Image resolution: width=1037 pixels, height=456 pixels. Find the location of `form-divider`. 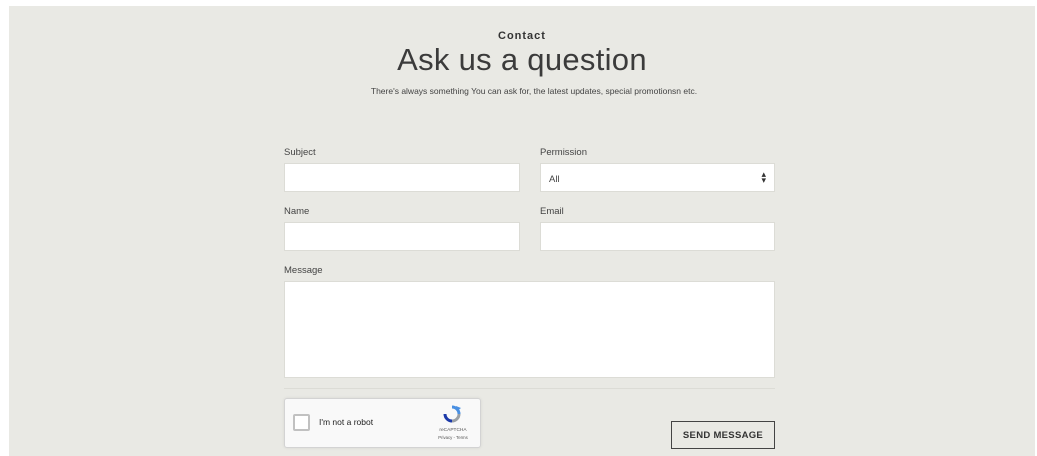

form-divider is located at coordinates (529, 388).